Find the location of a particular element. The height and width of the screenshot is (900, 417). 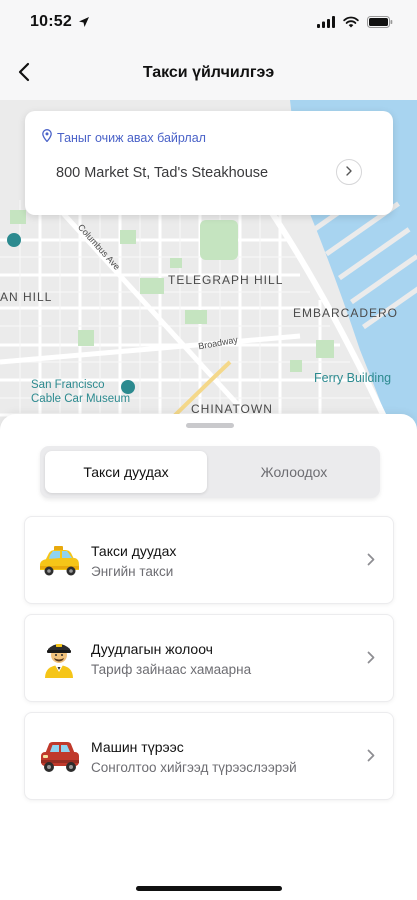

status-icons is located at coordinates (355, 24).